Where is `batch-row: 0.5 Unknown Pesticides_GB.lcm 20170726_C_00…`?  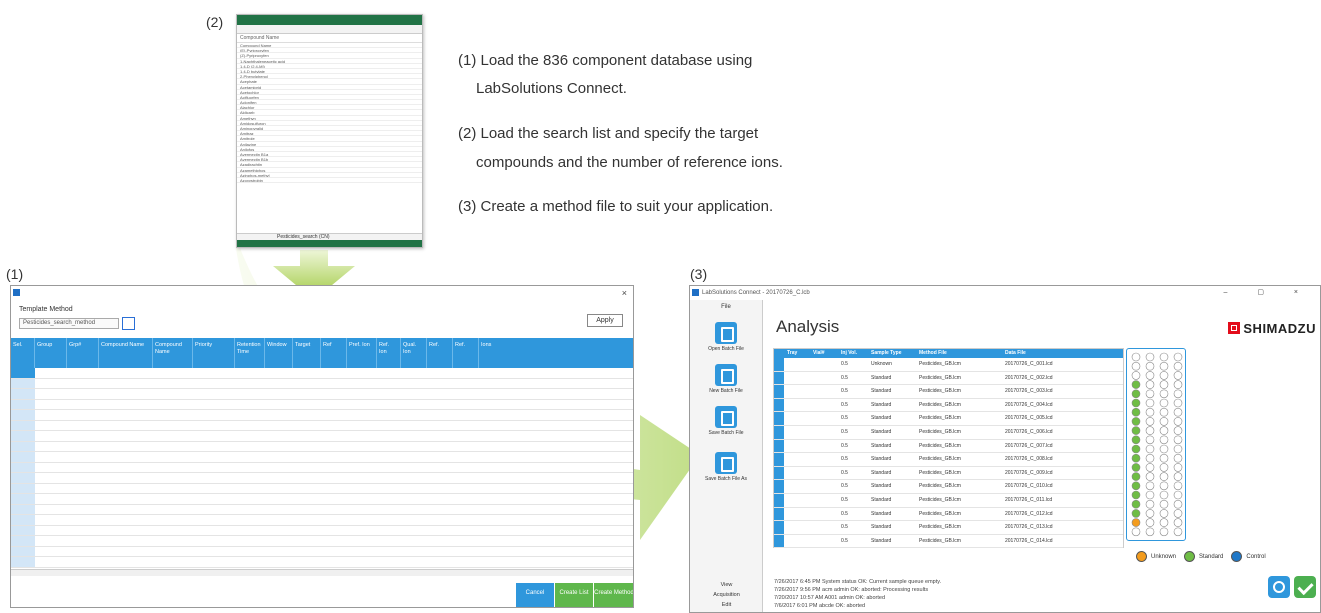
batch-row: 0.5 Unknown Pesticides_GB.lcm 20170726_C_00… is located at coordinates (948, 365).